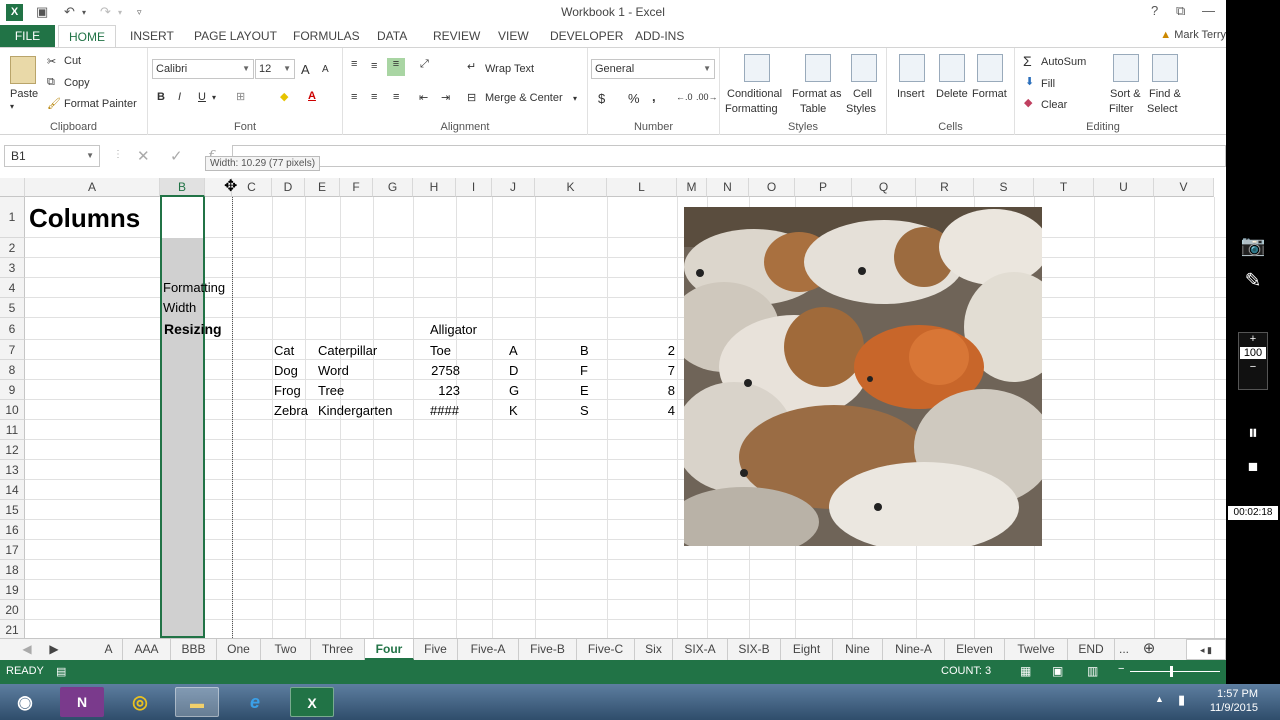 The image size is (1280, 720). I want to click on column-header-t: T, so click(1064, 187).